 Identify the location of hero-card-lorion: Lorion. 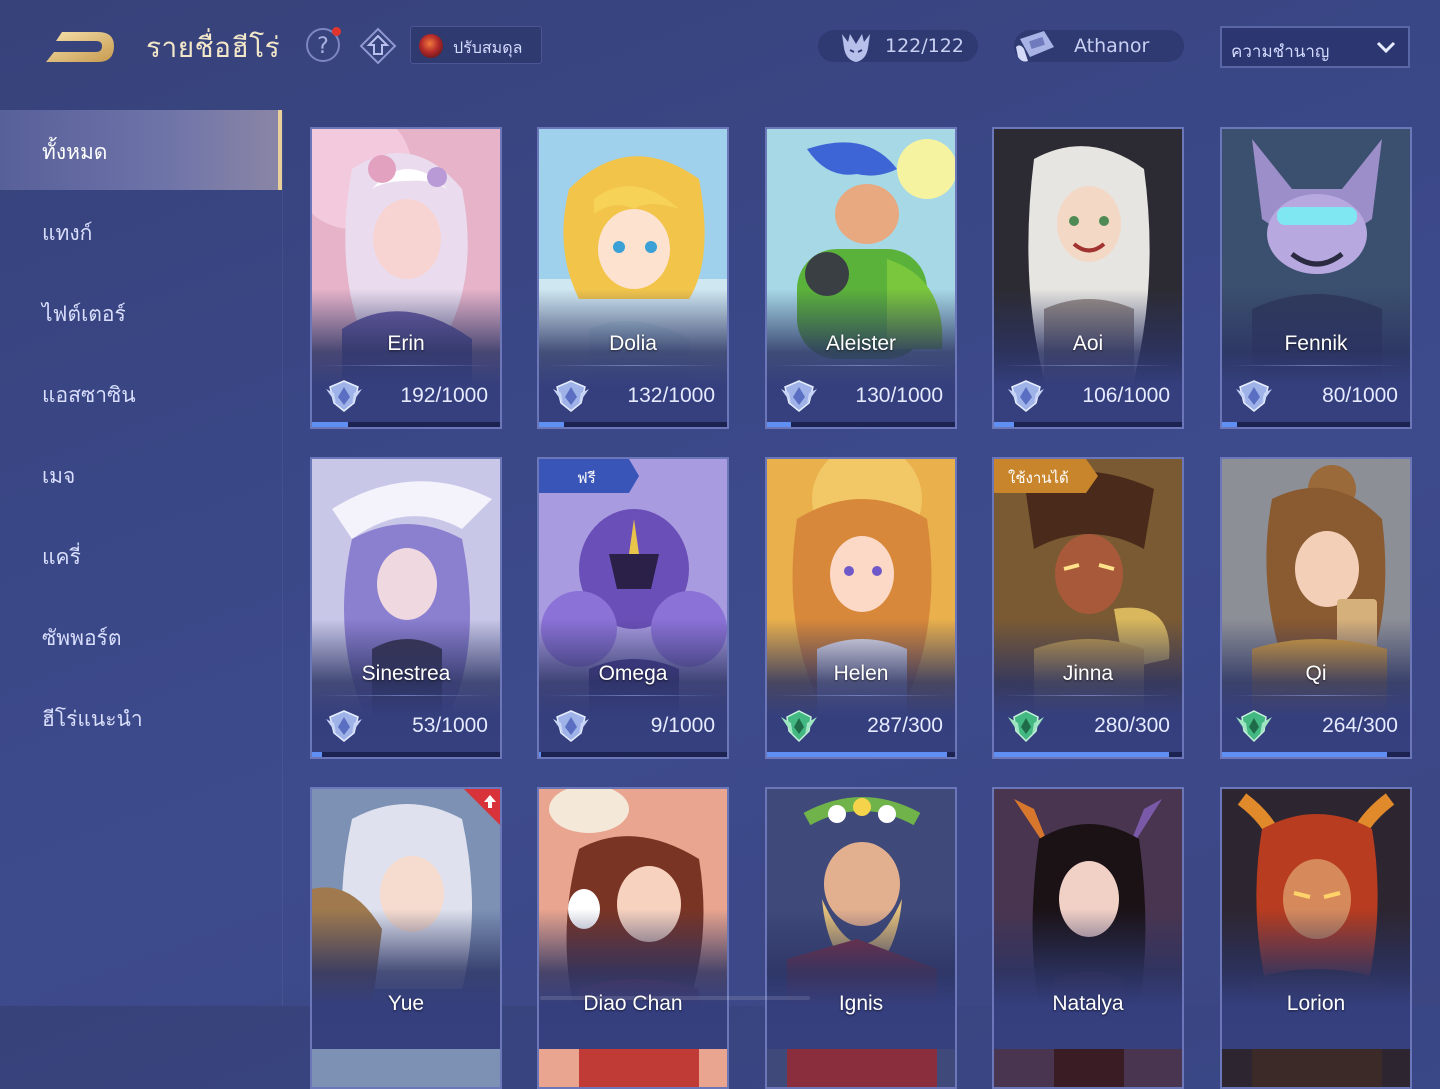
(1316, 938).